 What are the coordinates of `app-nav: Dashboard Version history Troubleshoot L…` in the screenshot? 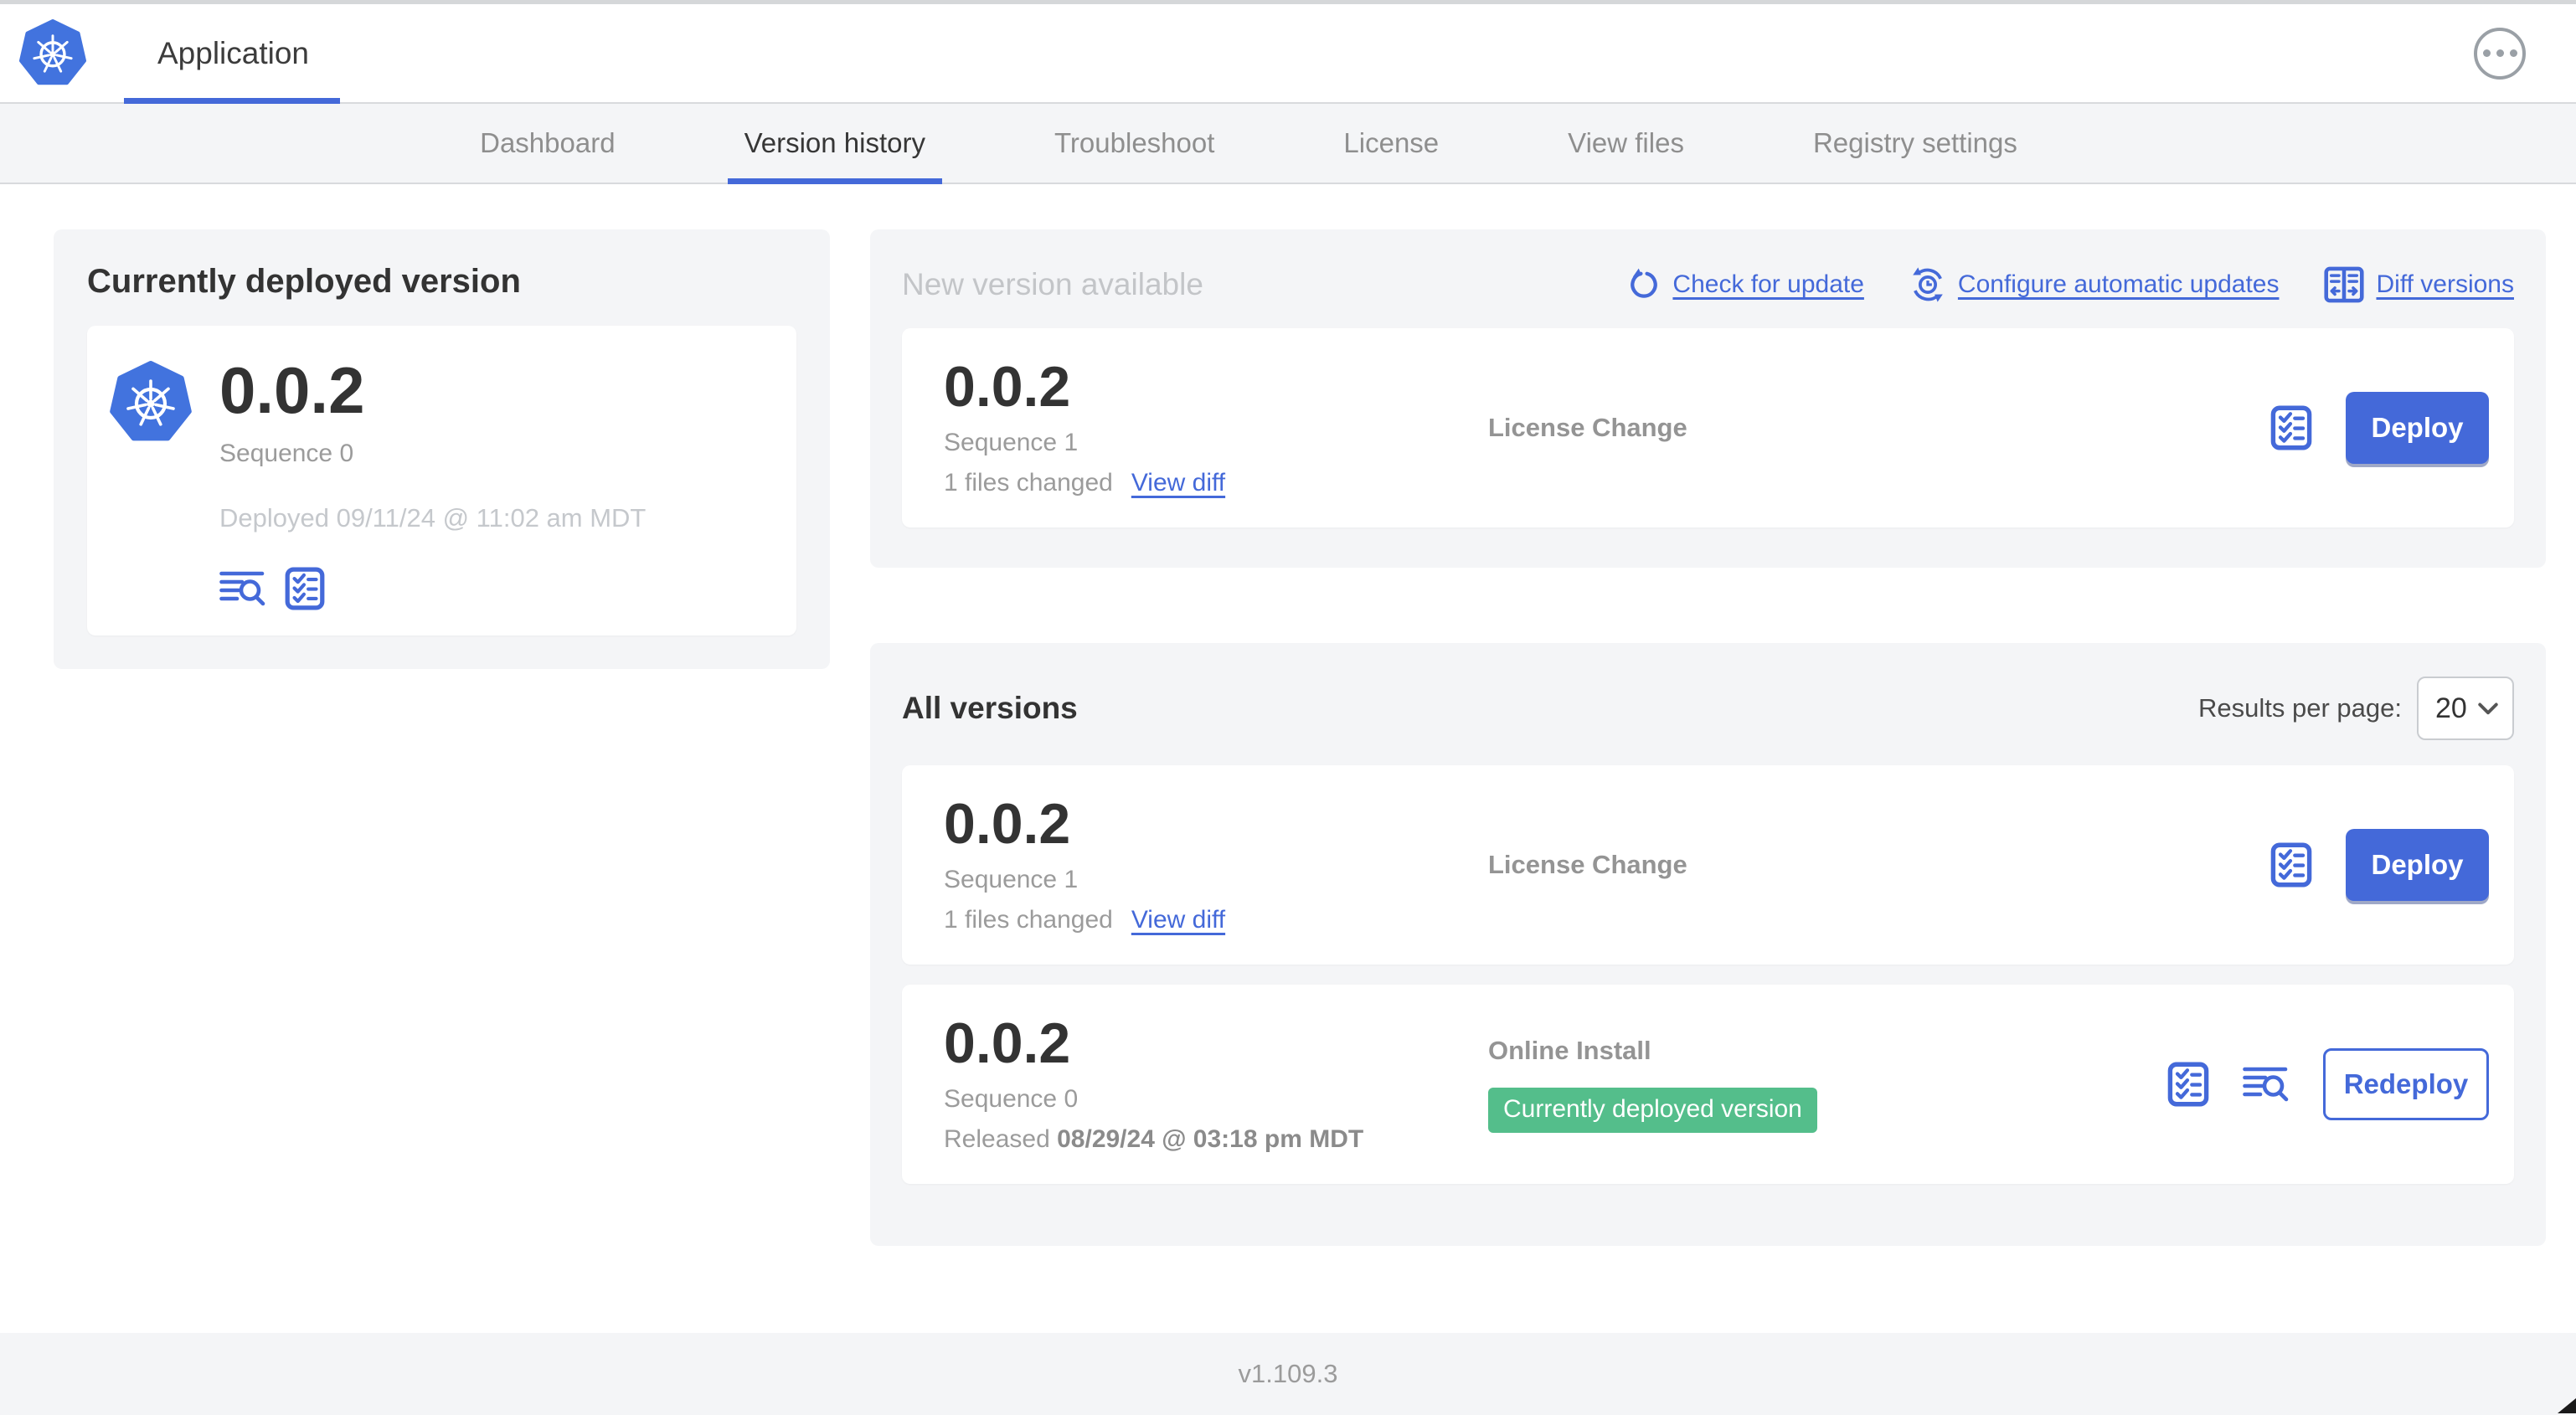 It's located at (1288, 144).